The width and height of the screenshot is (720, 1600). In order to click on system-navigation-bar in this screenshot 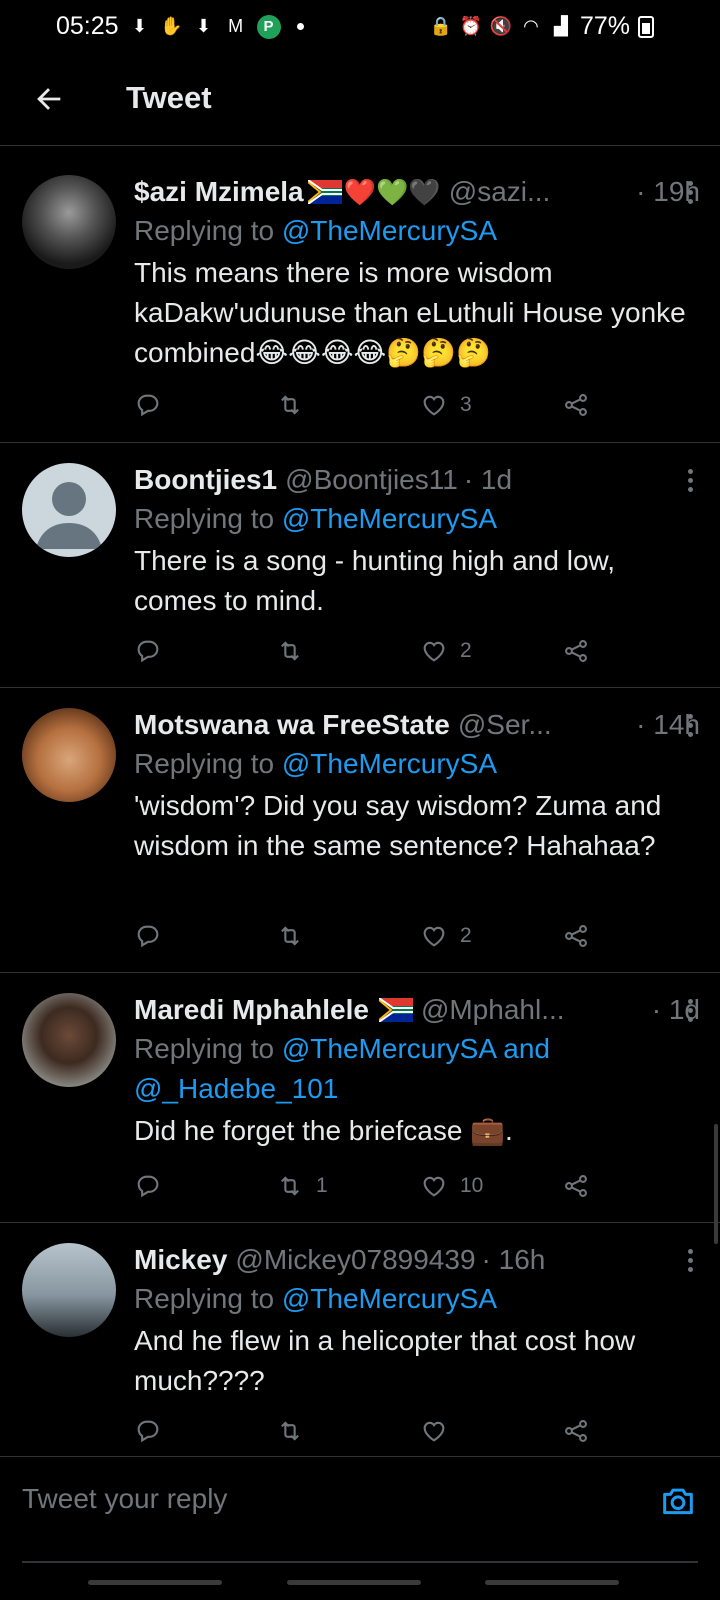, I will do `click(360, 1585)`.